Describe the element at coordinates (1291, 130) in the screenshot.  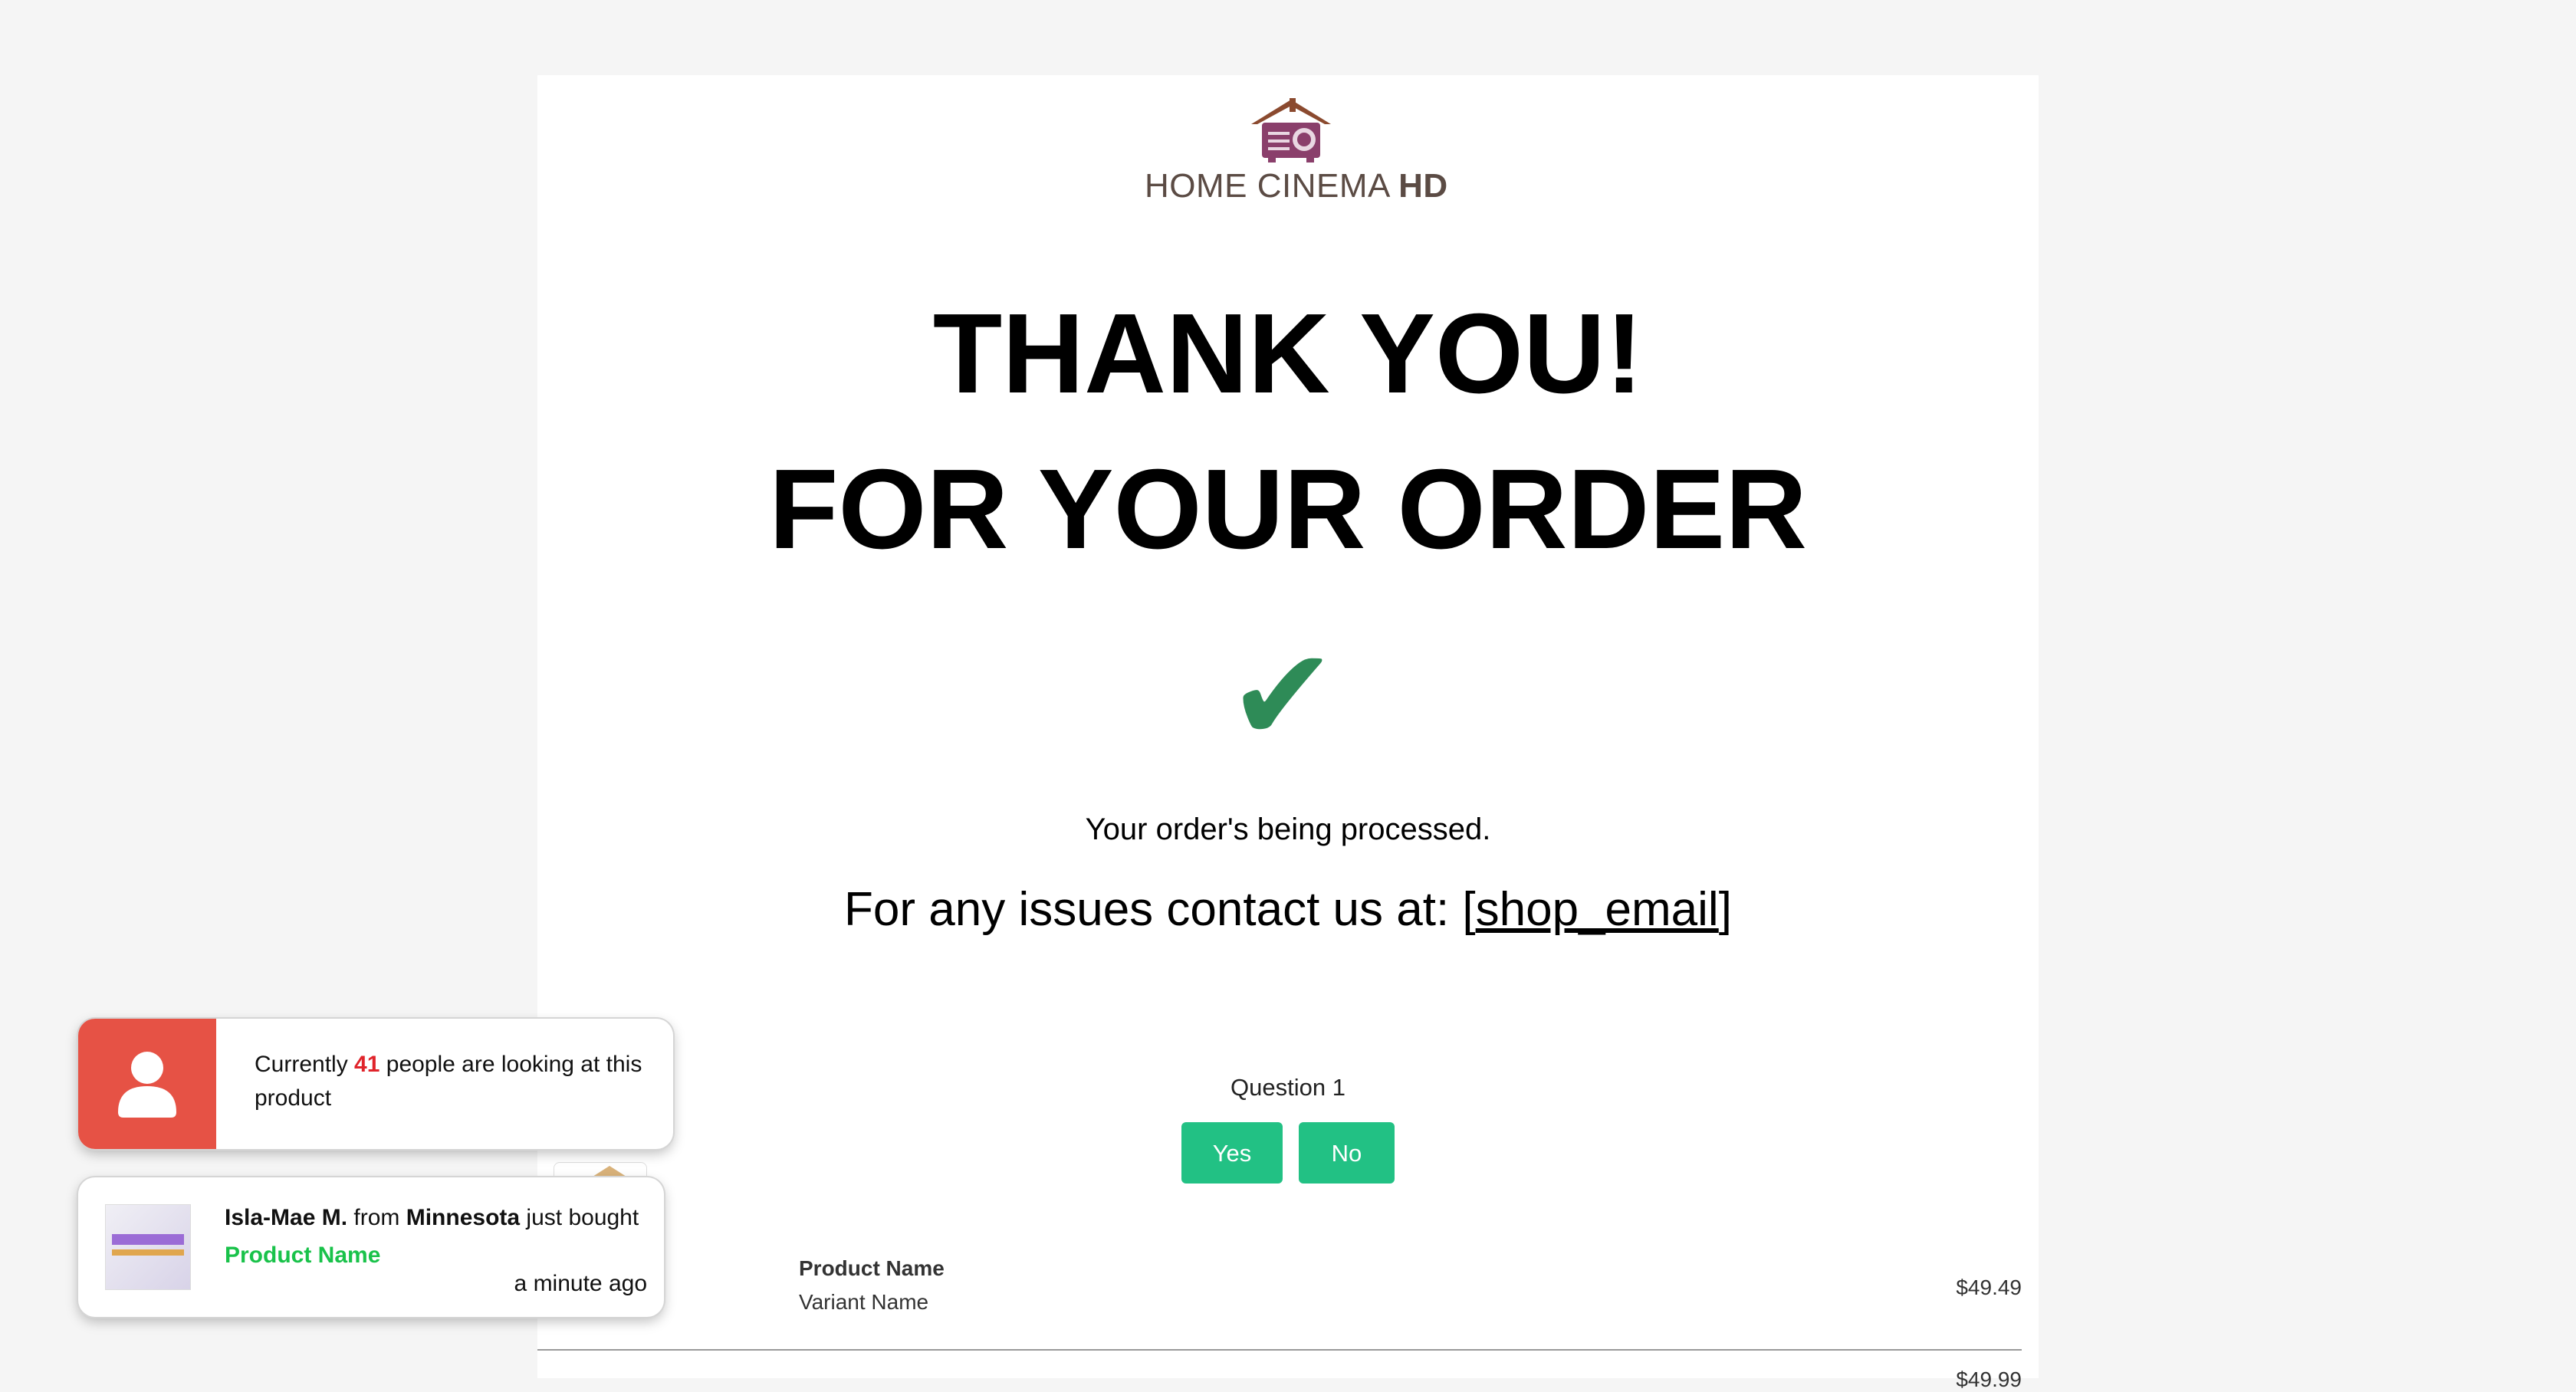
I see `house-projector-icon` at that location.